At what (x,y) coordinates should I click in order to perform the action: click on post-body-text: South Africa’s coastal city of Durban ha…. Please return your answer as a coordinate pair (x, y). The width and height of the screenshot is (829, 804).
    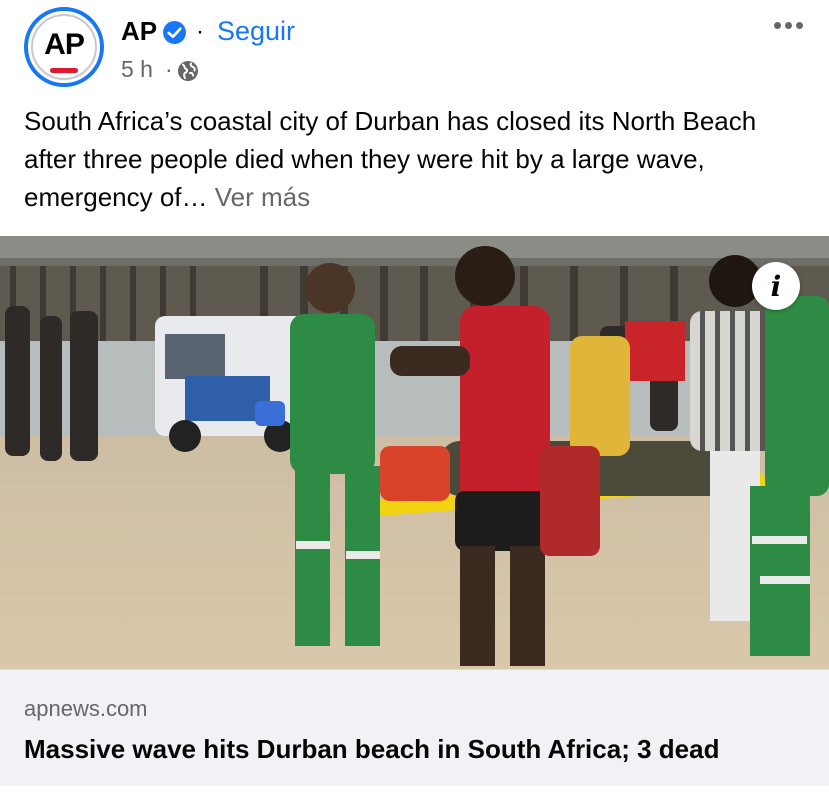
    Looking at the image, I should click on (390, 159).